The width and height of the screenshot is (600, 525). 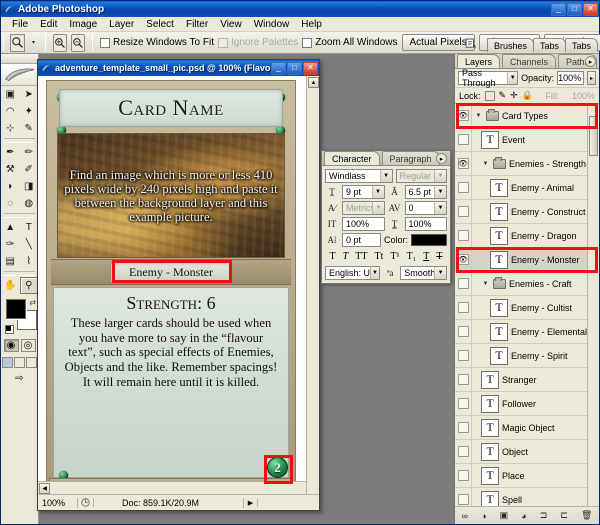 What do you see at coordinates (586, 515) in the screenshot?
I see `delete-layer-icon: 🗑` at bounding box center [586, 515].